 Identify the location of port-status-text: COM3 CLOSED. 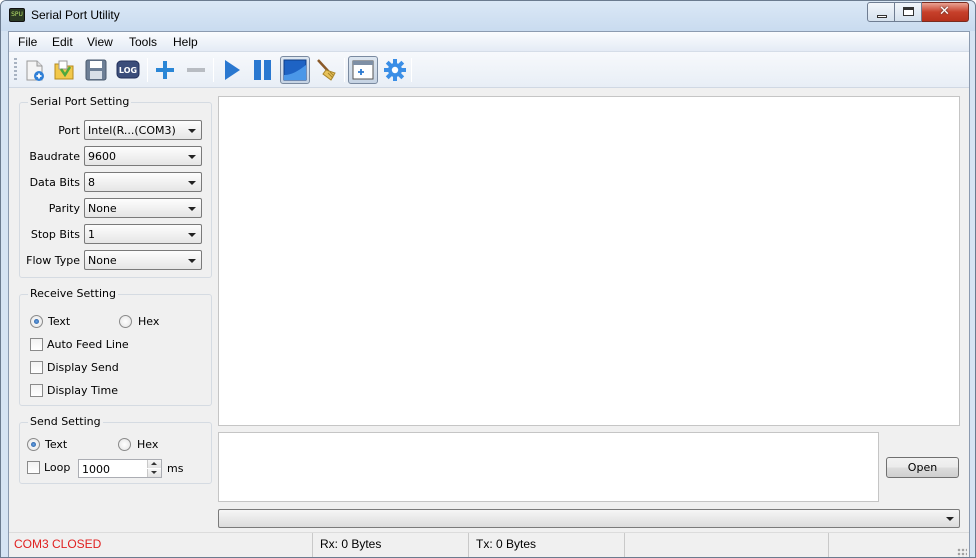
(58, 544).